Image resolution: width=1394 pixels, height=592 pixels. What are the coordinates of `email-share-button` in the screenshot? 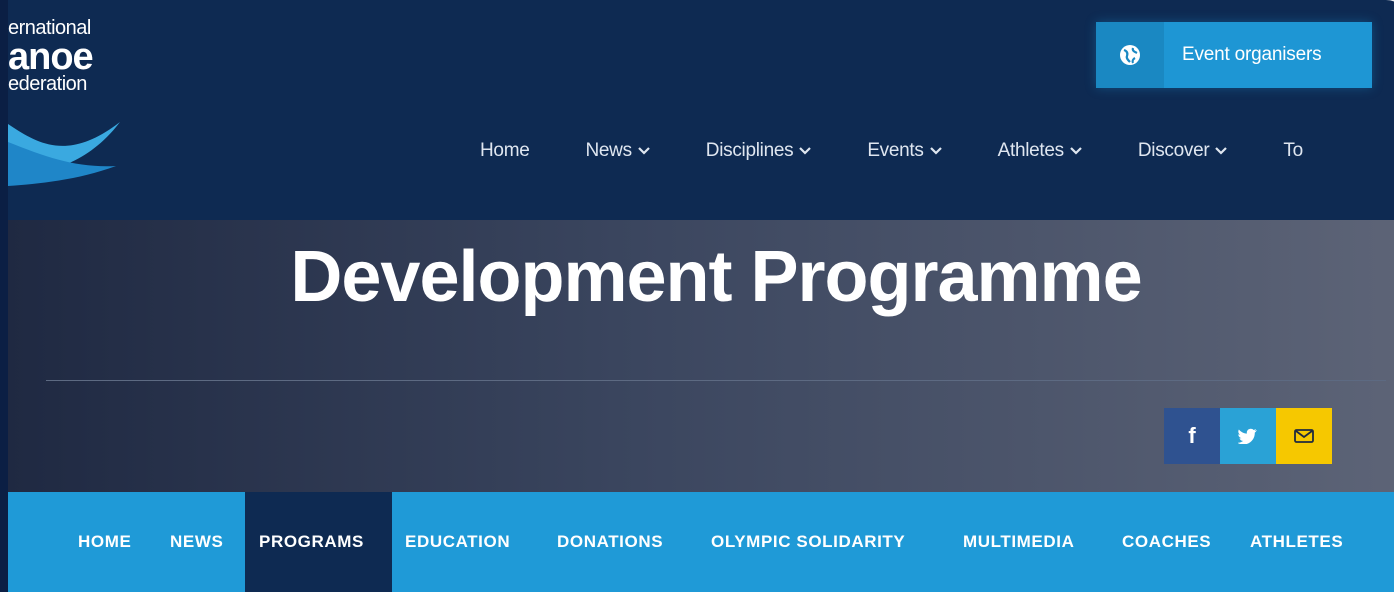 It's located at (1304, 436).